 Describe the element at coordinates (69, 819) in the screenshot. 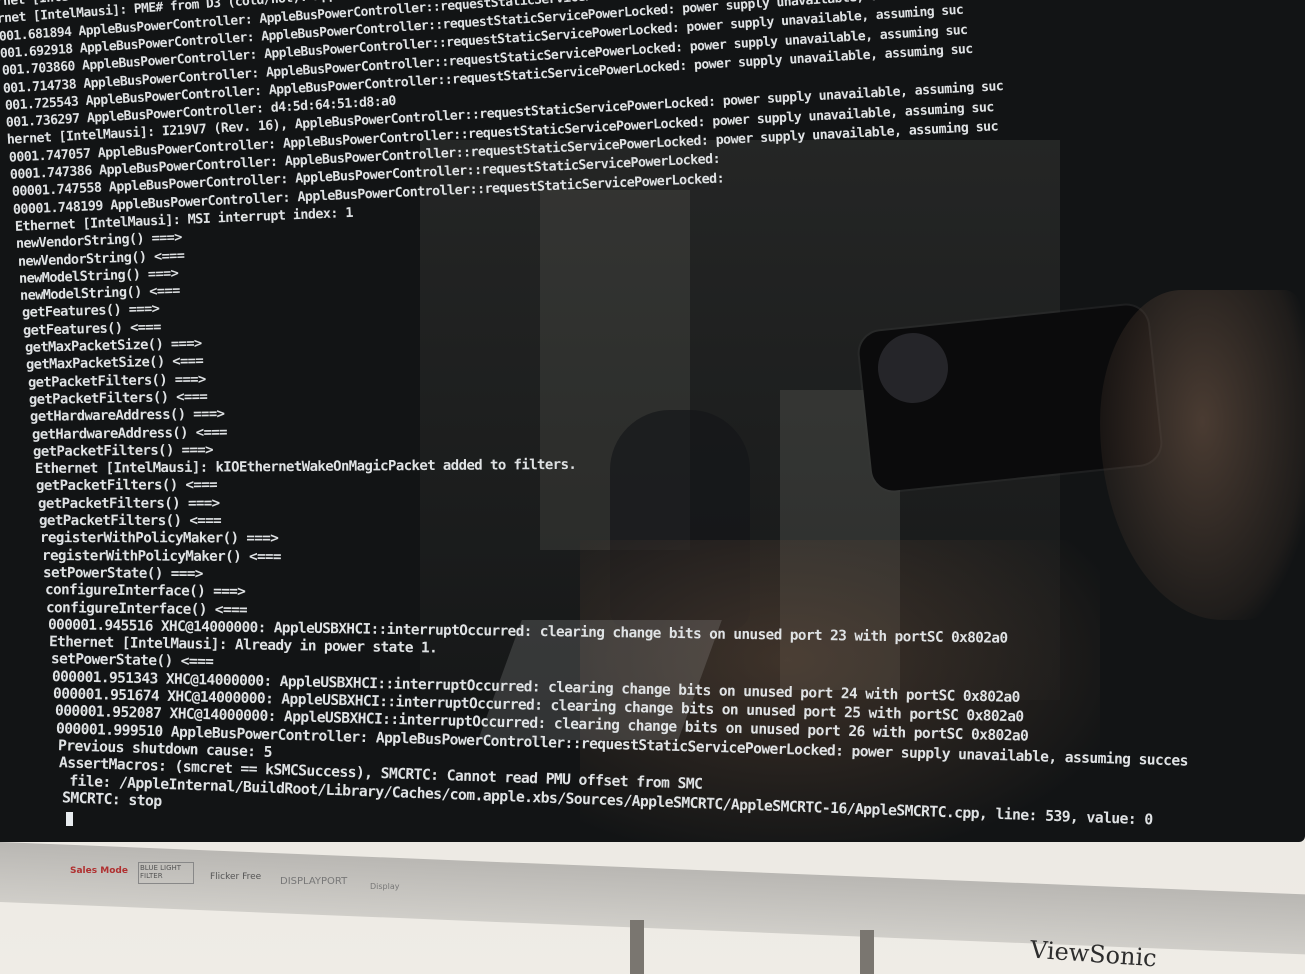

I see `terminal-cursor` at that location.